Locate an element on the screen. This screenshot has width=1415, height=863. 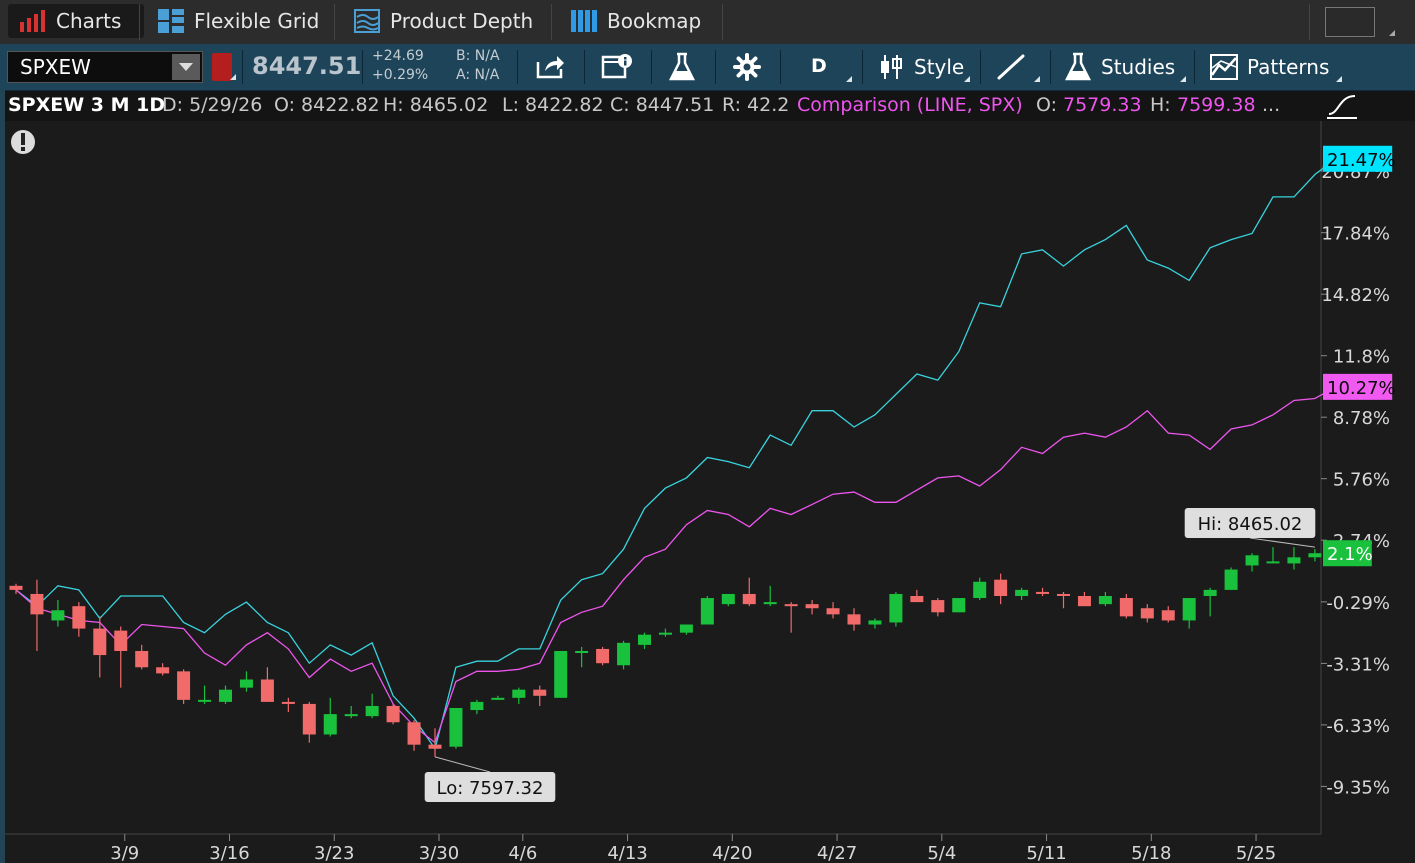
symbol-input: SPXEW is located at coordinates (105, 67).